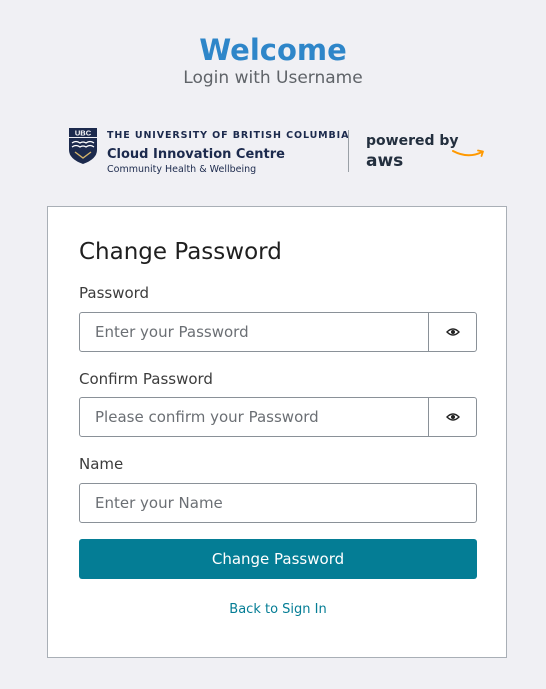 The width and height of the screenshot is (546, 689). What do you see at coordinates (180, 252) in the screenshot?
I see `card-title: Change Password` at bounding box center [180, 252].